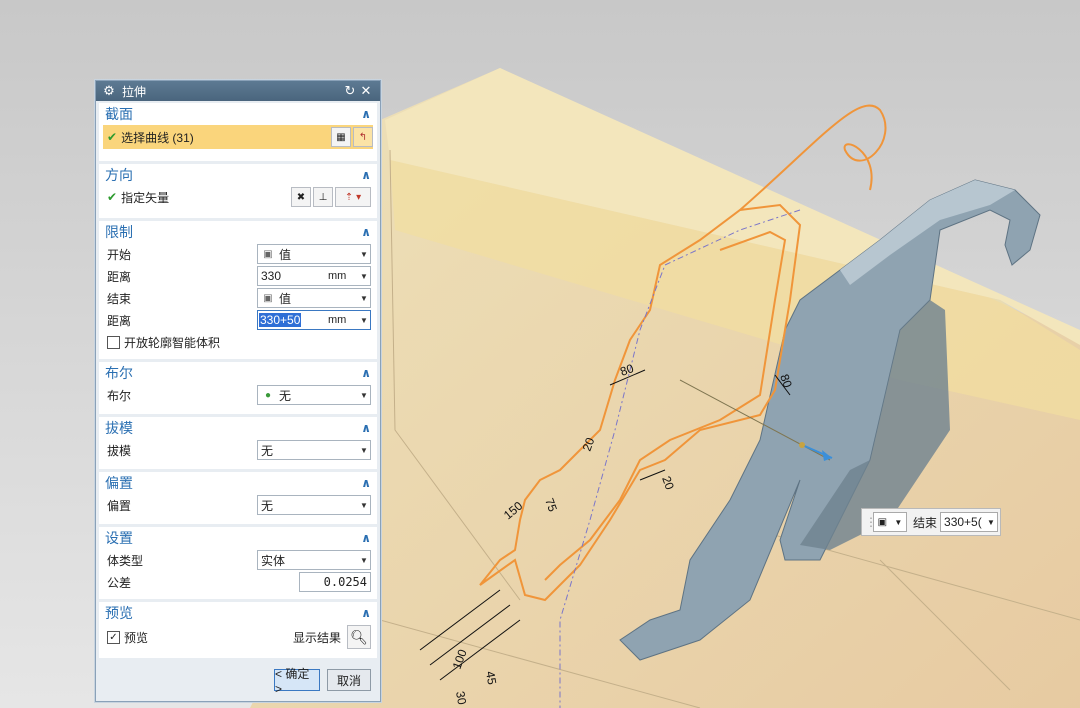 This screenshot has width=1080, height=708. Describe the element at coordinates (238, 637) in the screenshot. I see `preview-row: ✓ 预览 显示结果 🔍︎` at that location.